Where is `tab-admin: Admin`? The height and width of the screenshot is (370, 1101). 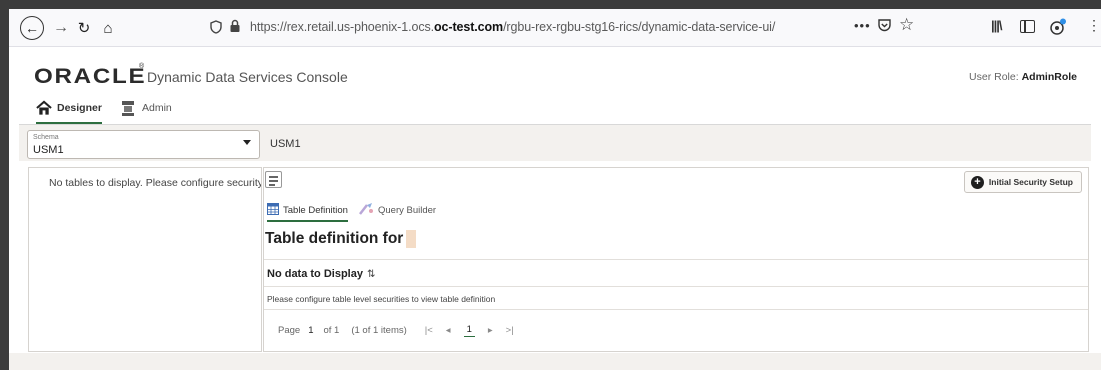
tab-admin: Admin is located at coordinates (146, 108).